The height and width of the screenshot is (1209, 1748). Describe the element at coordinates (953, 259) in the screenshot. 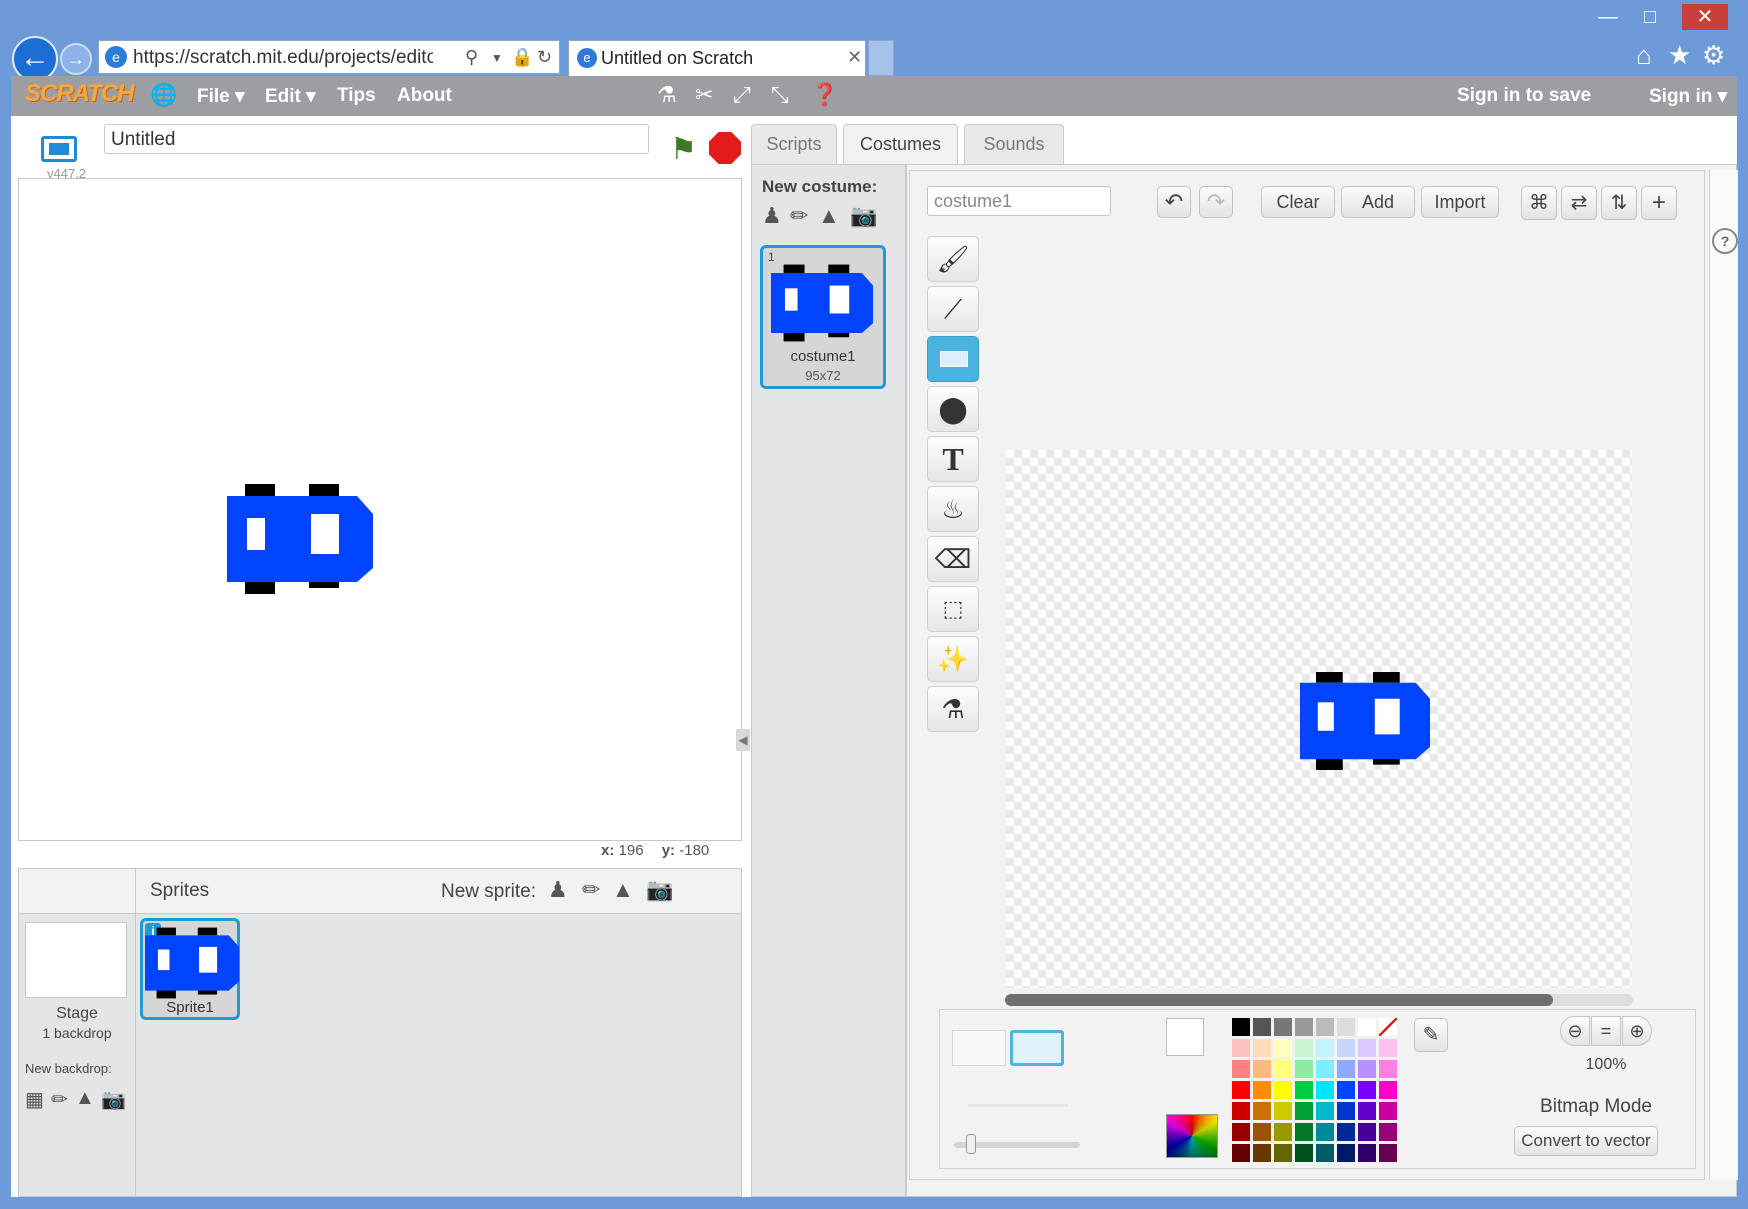

I see `brush-tool-icon: 🖌` at that location.